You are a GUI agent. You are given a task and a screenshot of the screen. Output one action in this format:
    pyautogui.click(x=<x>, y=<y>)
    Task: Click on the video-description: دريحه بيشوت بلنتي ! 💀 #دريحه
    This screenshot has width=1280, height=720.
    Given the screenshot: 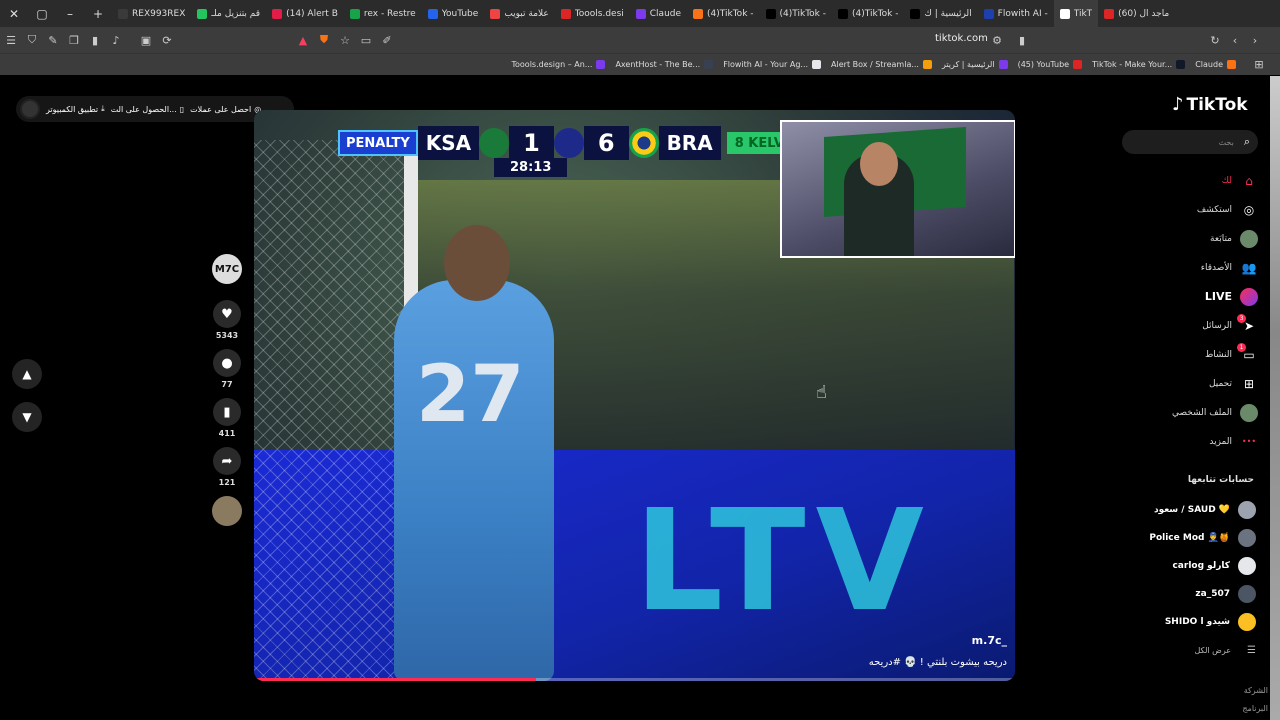 What is the action you would take?
    pyautogui.click(x=937, y=662)
    